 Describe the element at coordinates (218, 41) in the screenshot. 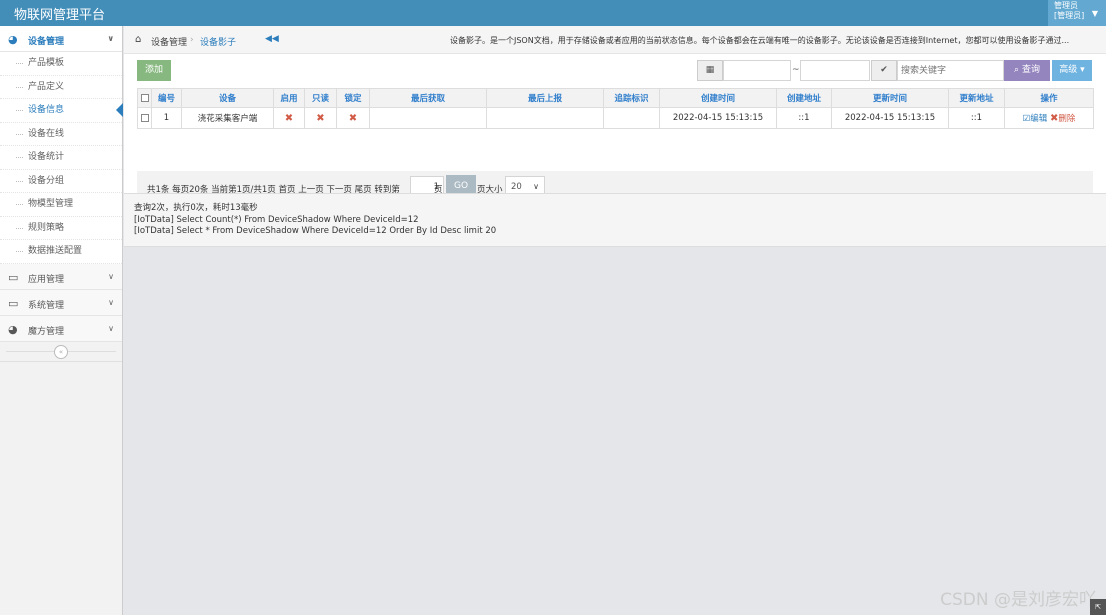

I see `breadcrumb-item-device-shadow: 设备影子` at that location.